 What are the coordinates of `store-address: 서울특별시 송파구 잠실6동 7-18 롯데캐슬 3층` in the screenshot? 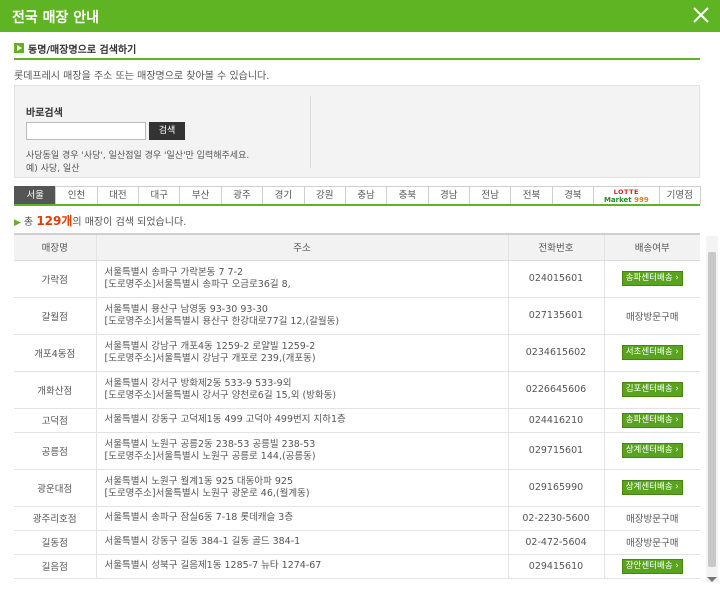 It's located at (301, 518).